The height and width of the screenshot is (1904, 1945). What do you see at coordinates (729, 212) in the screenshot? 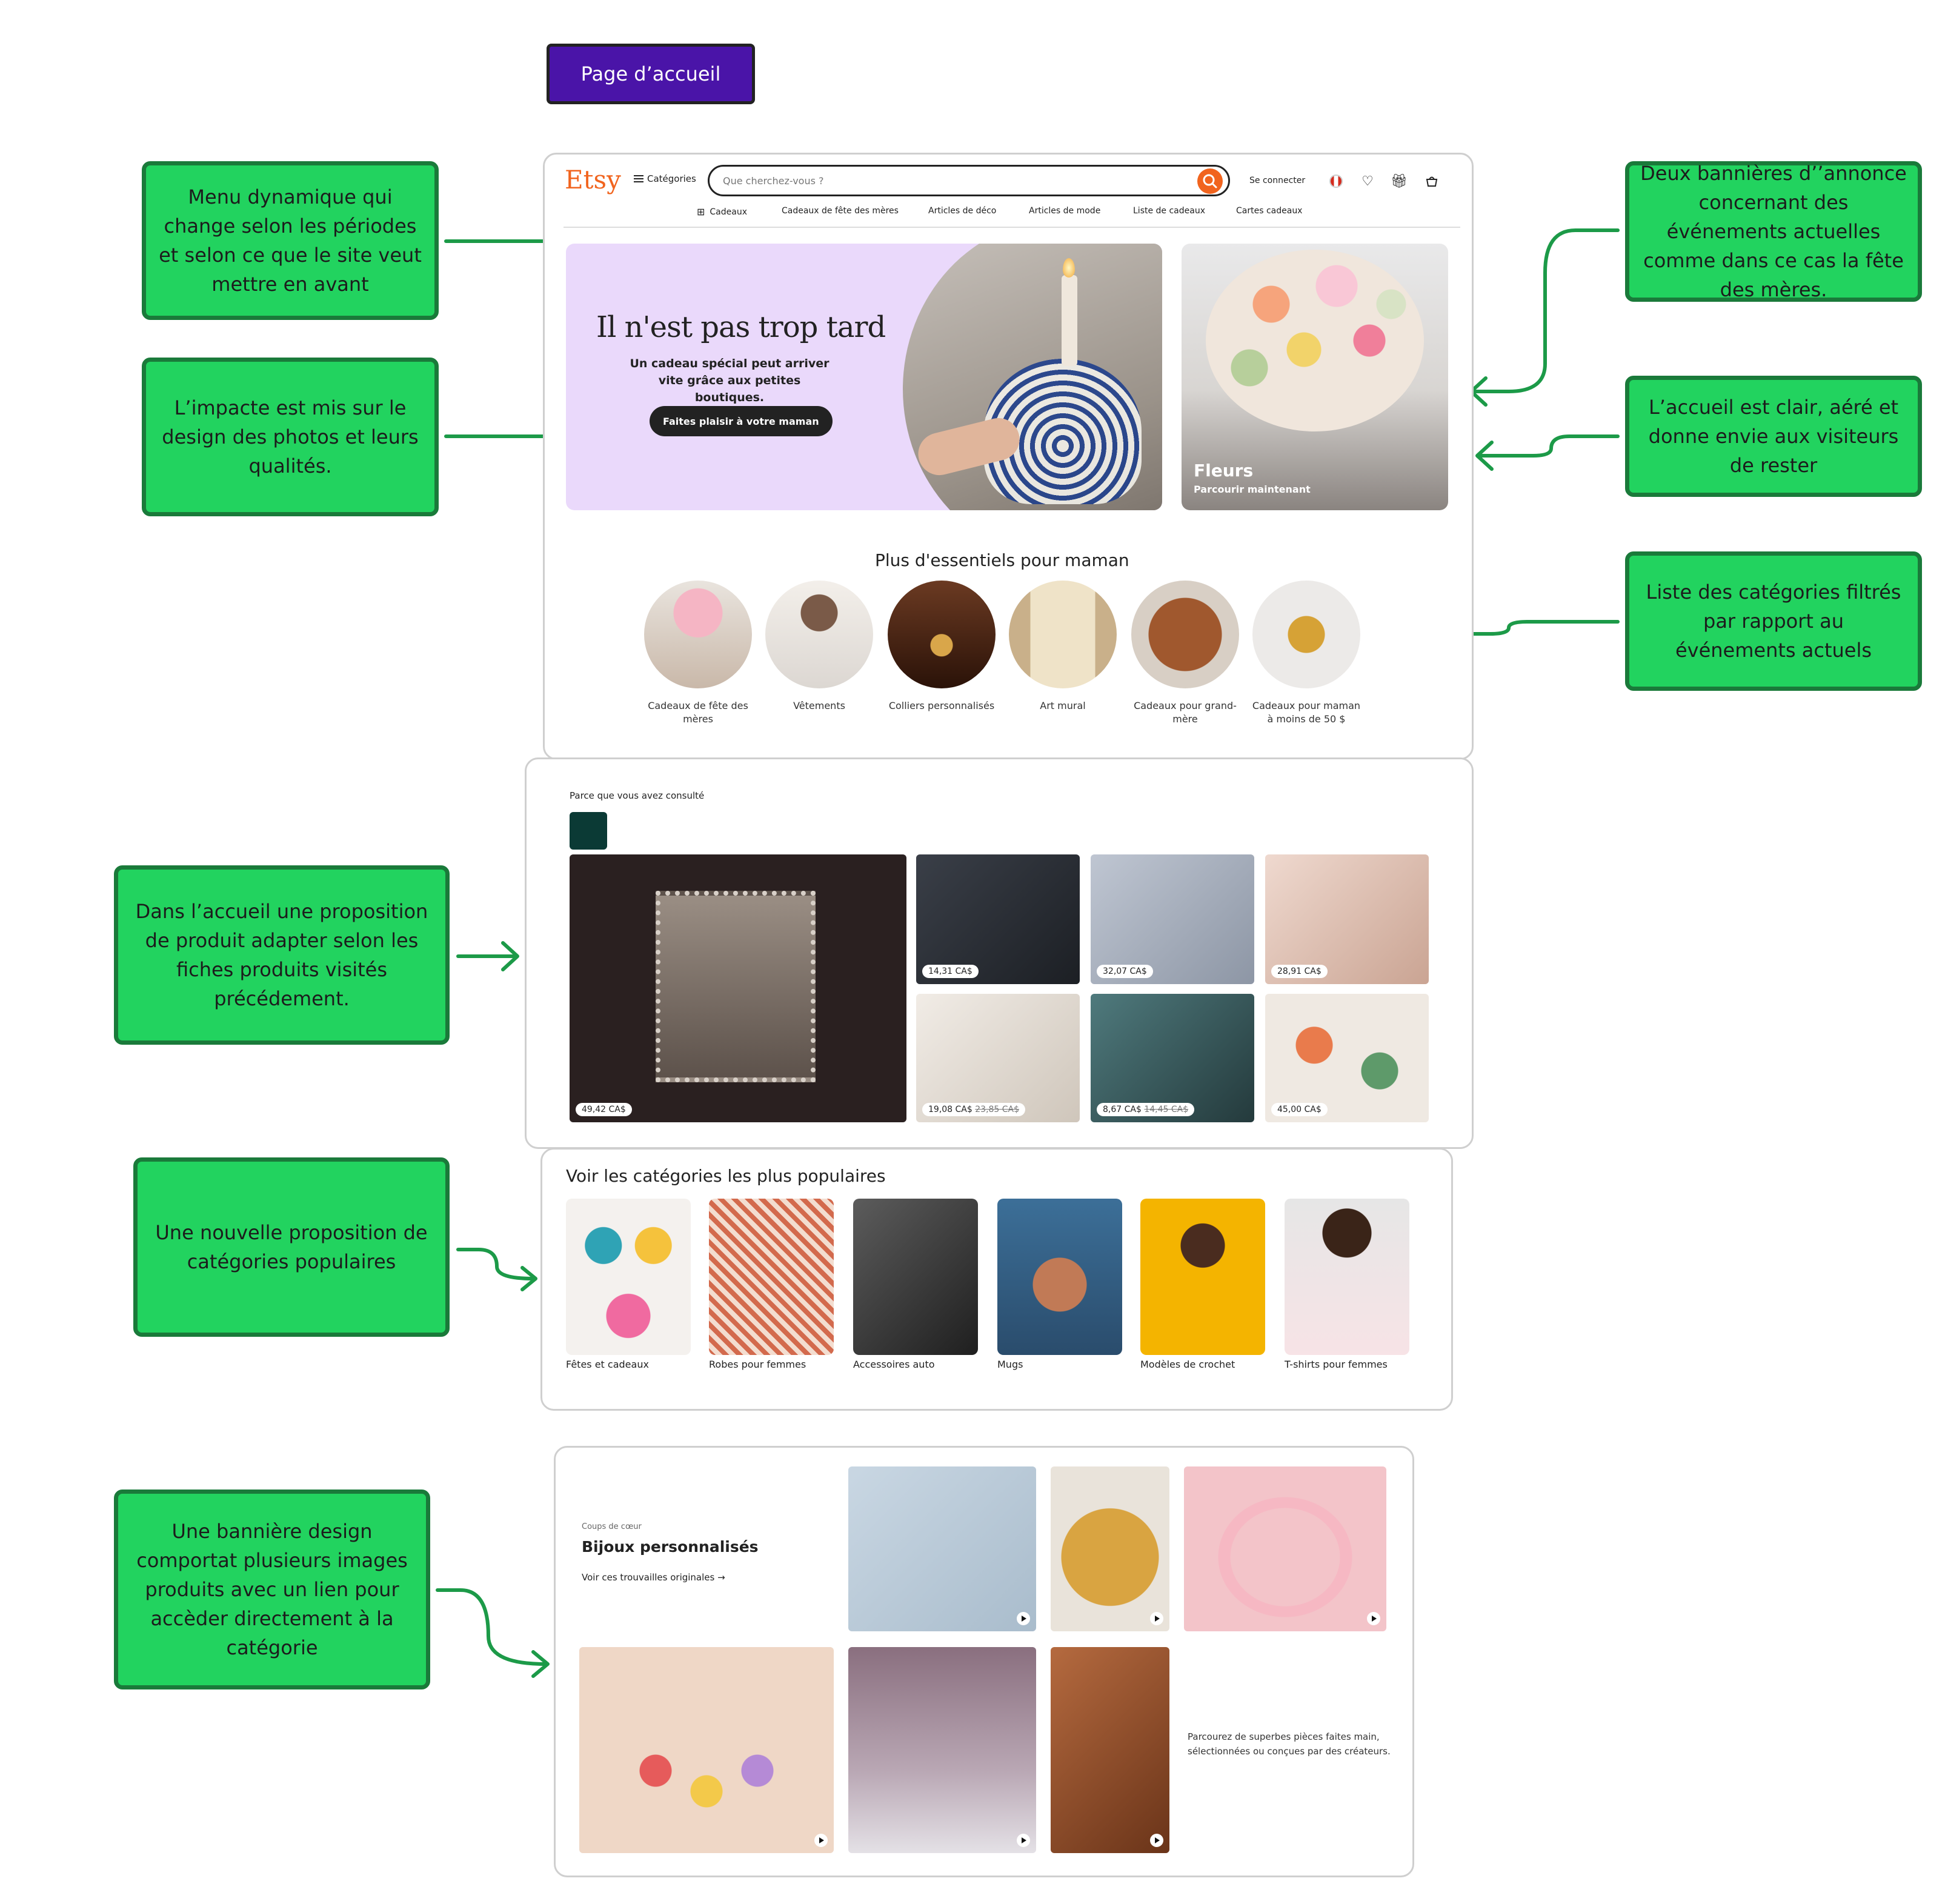
I see `nav-gifts-label: Cadeaux` at bounding box center [729, 212].